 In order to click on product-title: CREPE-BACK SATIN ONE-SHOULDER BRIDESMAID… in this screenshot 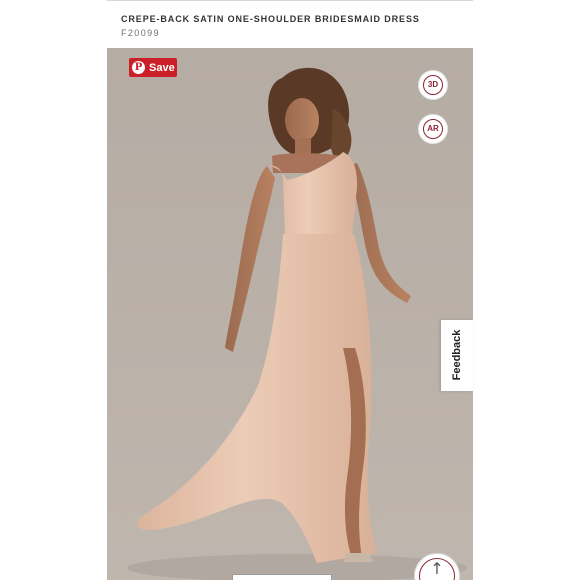, I will do `click(270, 19)`.